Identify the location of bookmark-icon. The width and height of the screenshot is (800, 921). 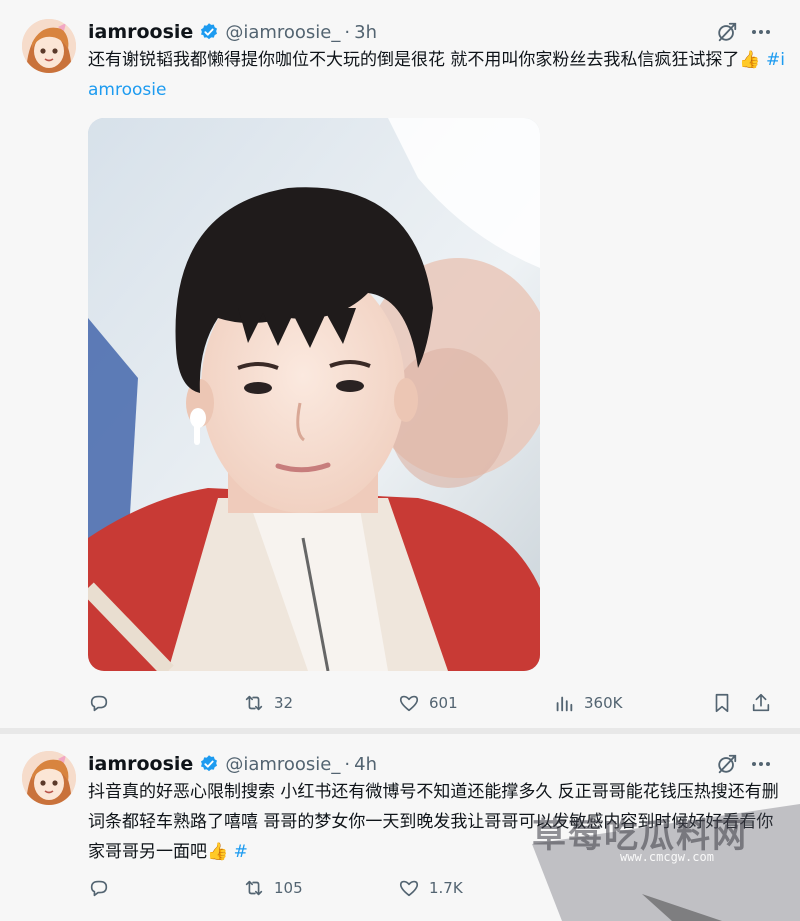
(722, 703).